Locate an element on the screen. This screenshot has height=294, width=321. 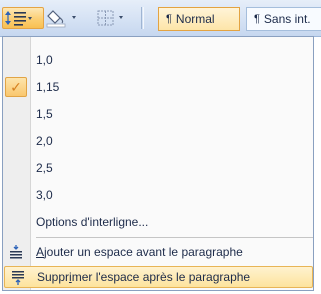
spacing-option-label: 3,0 is located at coordinates (44, 195).